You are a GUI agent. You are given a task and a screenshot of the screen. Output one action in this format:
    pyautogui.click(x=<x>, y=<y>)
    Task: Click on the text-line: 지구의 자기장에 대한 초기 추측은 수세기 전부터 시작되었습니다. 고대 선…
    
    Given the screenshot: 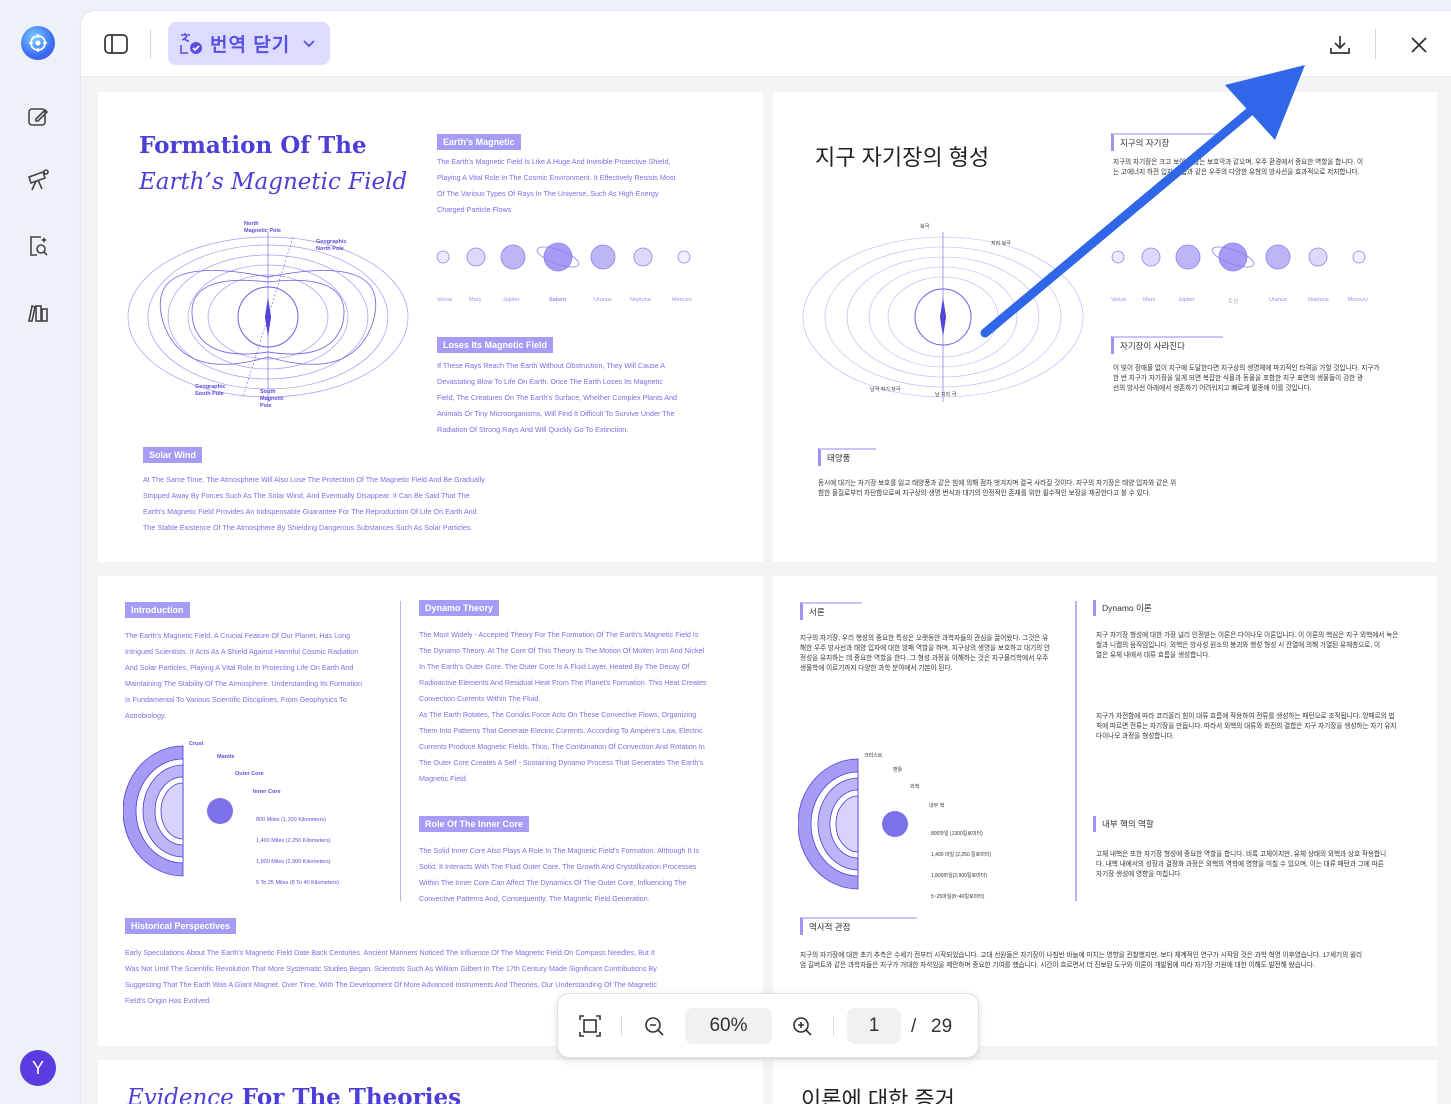 What is the action you would take?
    pyautogui.click(x=1081, y=955)
    